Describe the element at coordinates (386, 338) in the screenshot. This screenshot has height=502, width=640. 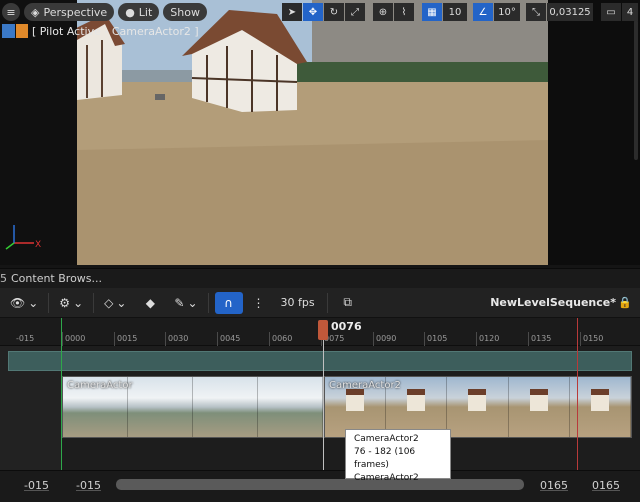
I see `ruler-label: 0090` at that location.